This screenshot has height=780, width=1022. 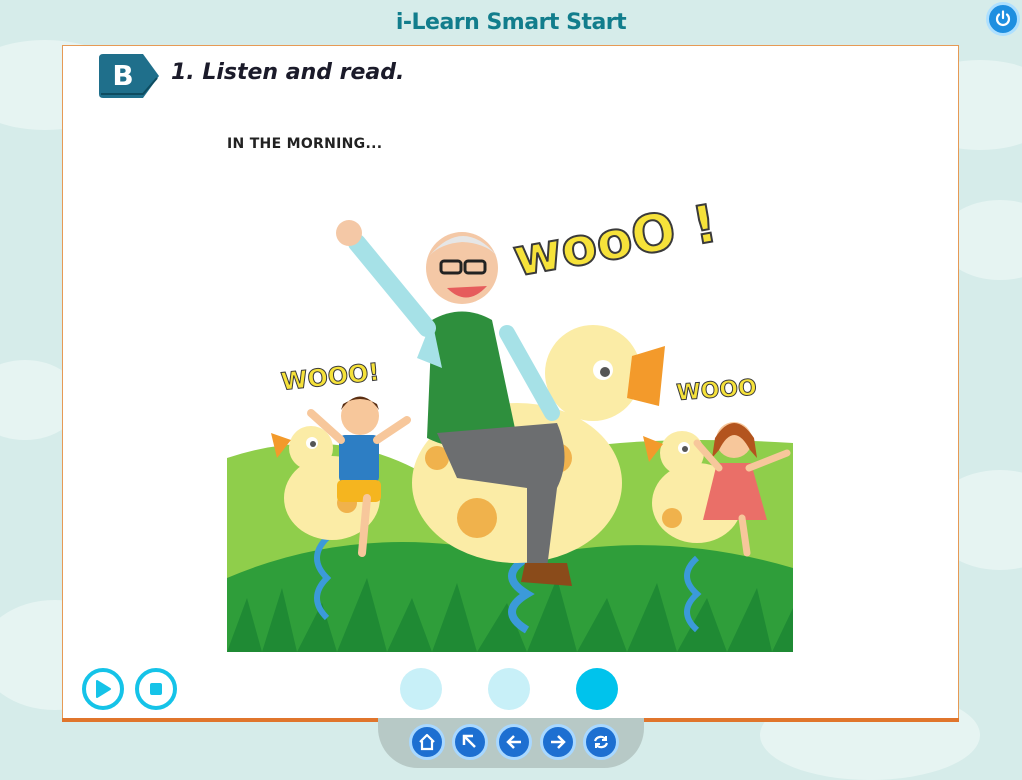 I want to click on home-button, so click(x=427, y=742).